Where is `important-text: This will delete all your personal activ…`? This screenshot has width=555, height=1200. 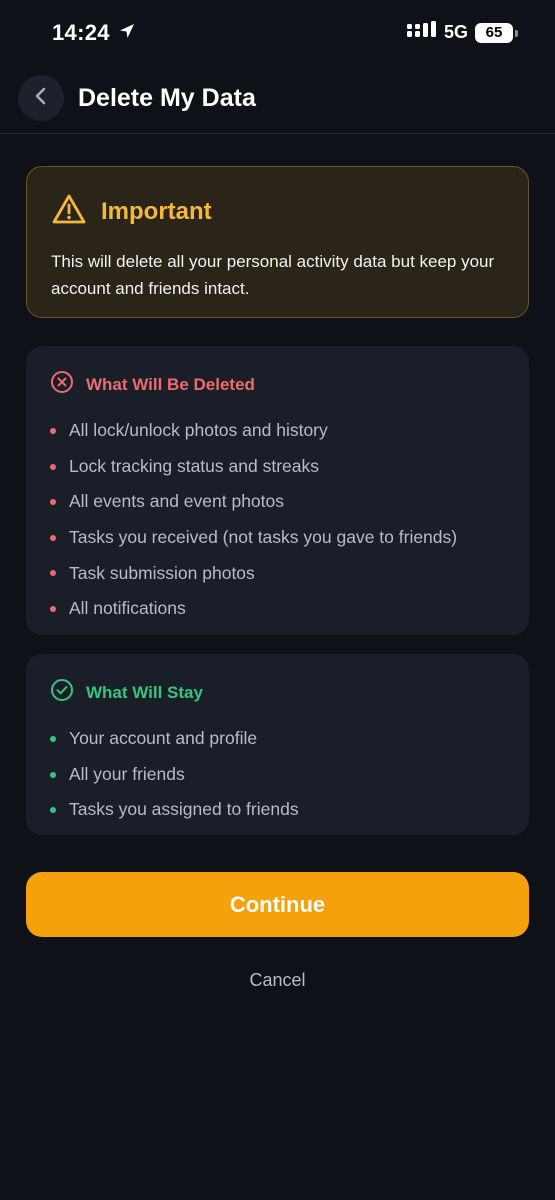 important-text: This will delete all your personal activ… is located at coordinates (273, 275).